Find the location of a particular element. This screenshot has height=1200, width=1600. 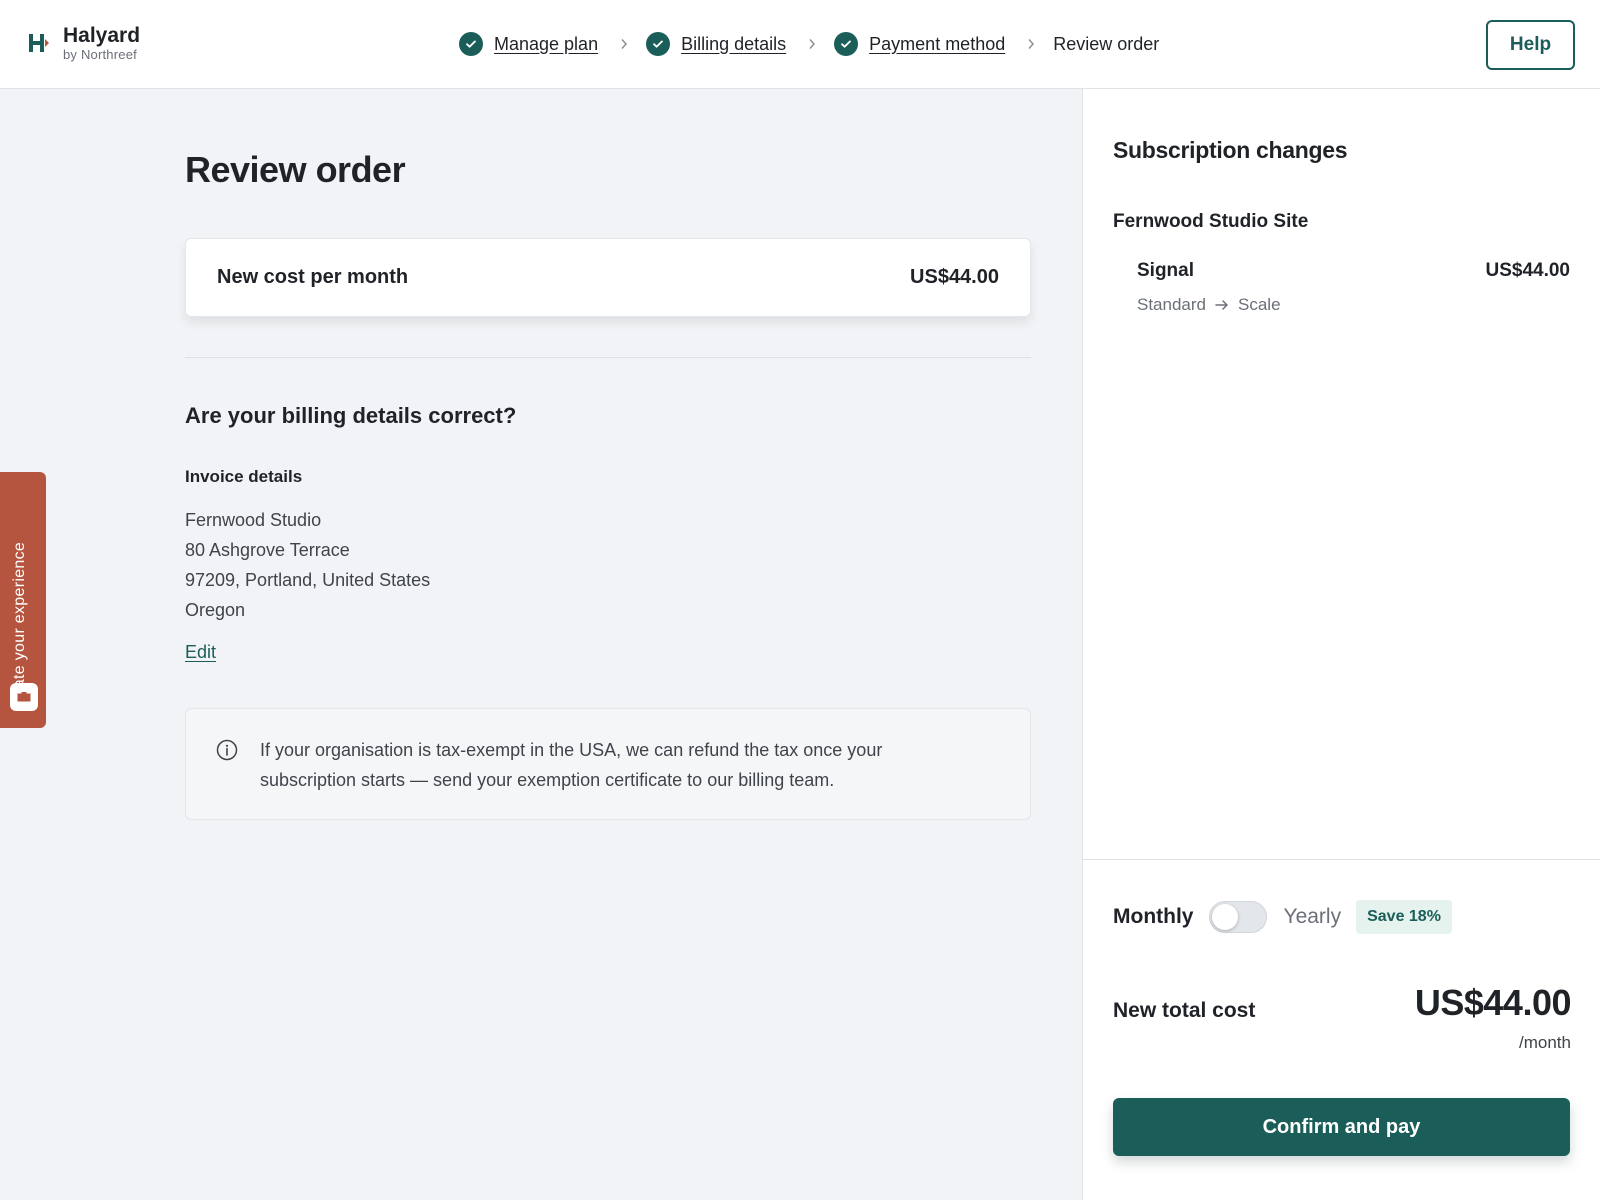

total-cost-value: US$44.00 is located at coordinates (1493, 1002).